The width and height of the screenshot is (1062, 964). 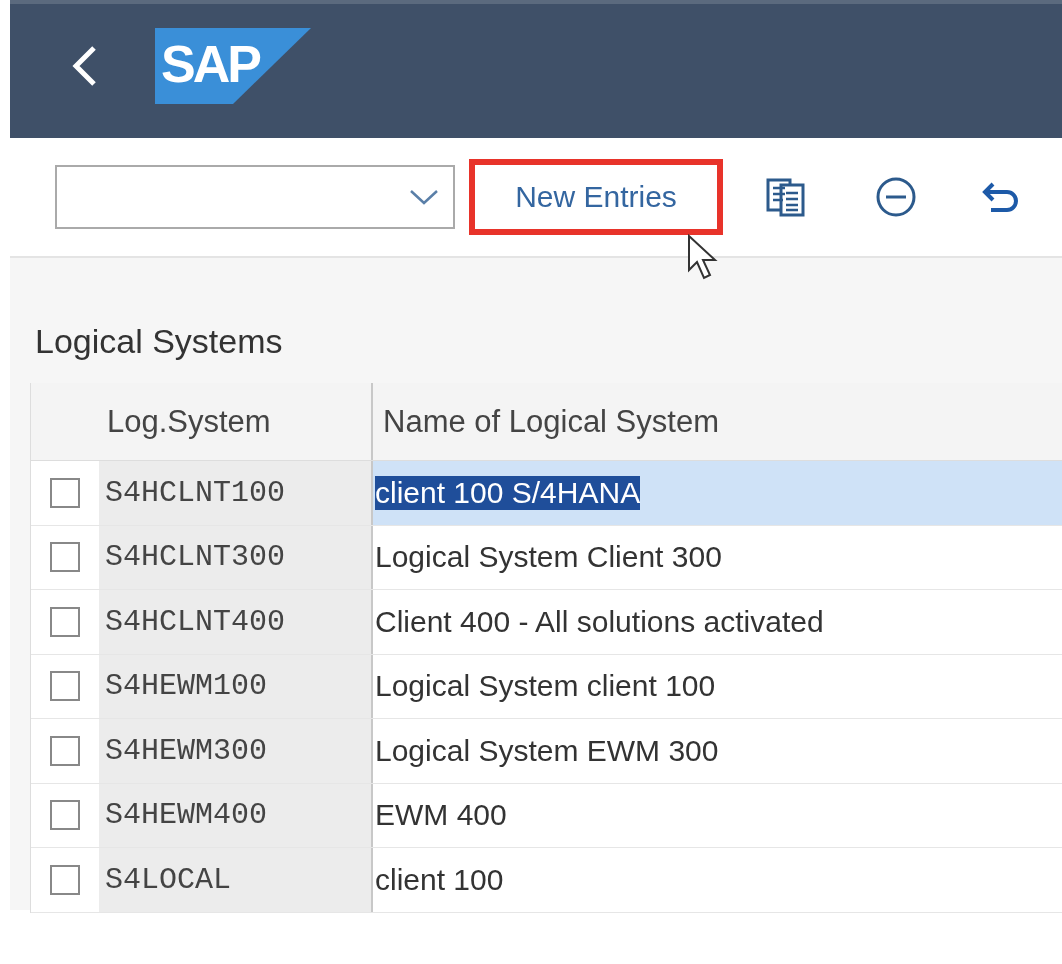 I want to click on table-cell: S4HCLNT300, so click(x=236, y=557).